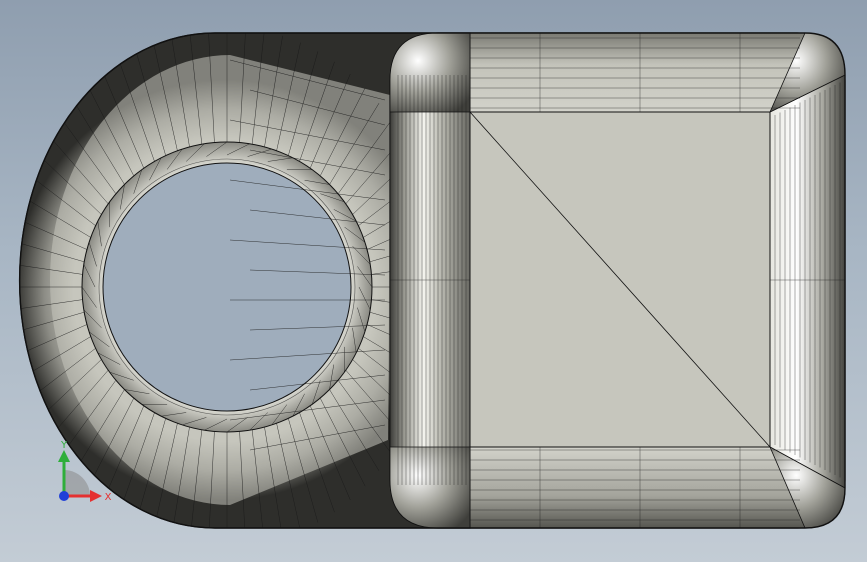 This screenshot has height=562, width=867. I want to click on triad-quadrant, so click(77, 483).